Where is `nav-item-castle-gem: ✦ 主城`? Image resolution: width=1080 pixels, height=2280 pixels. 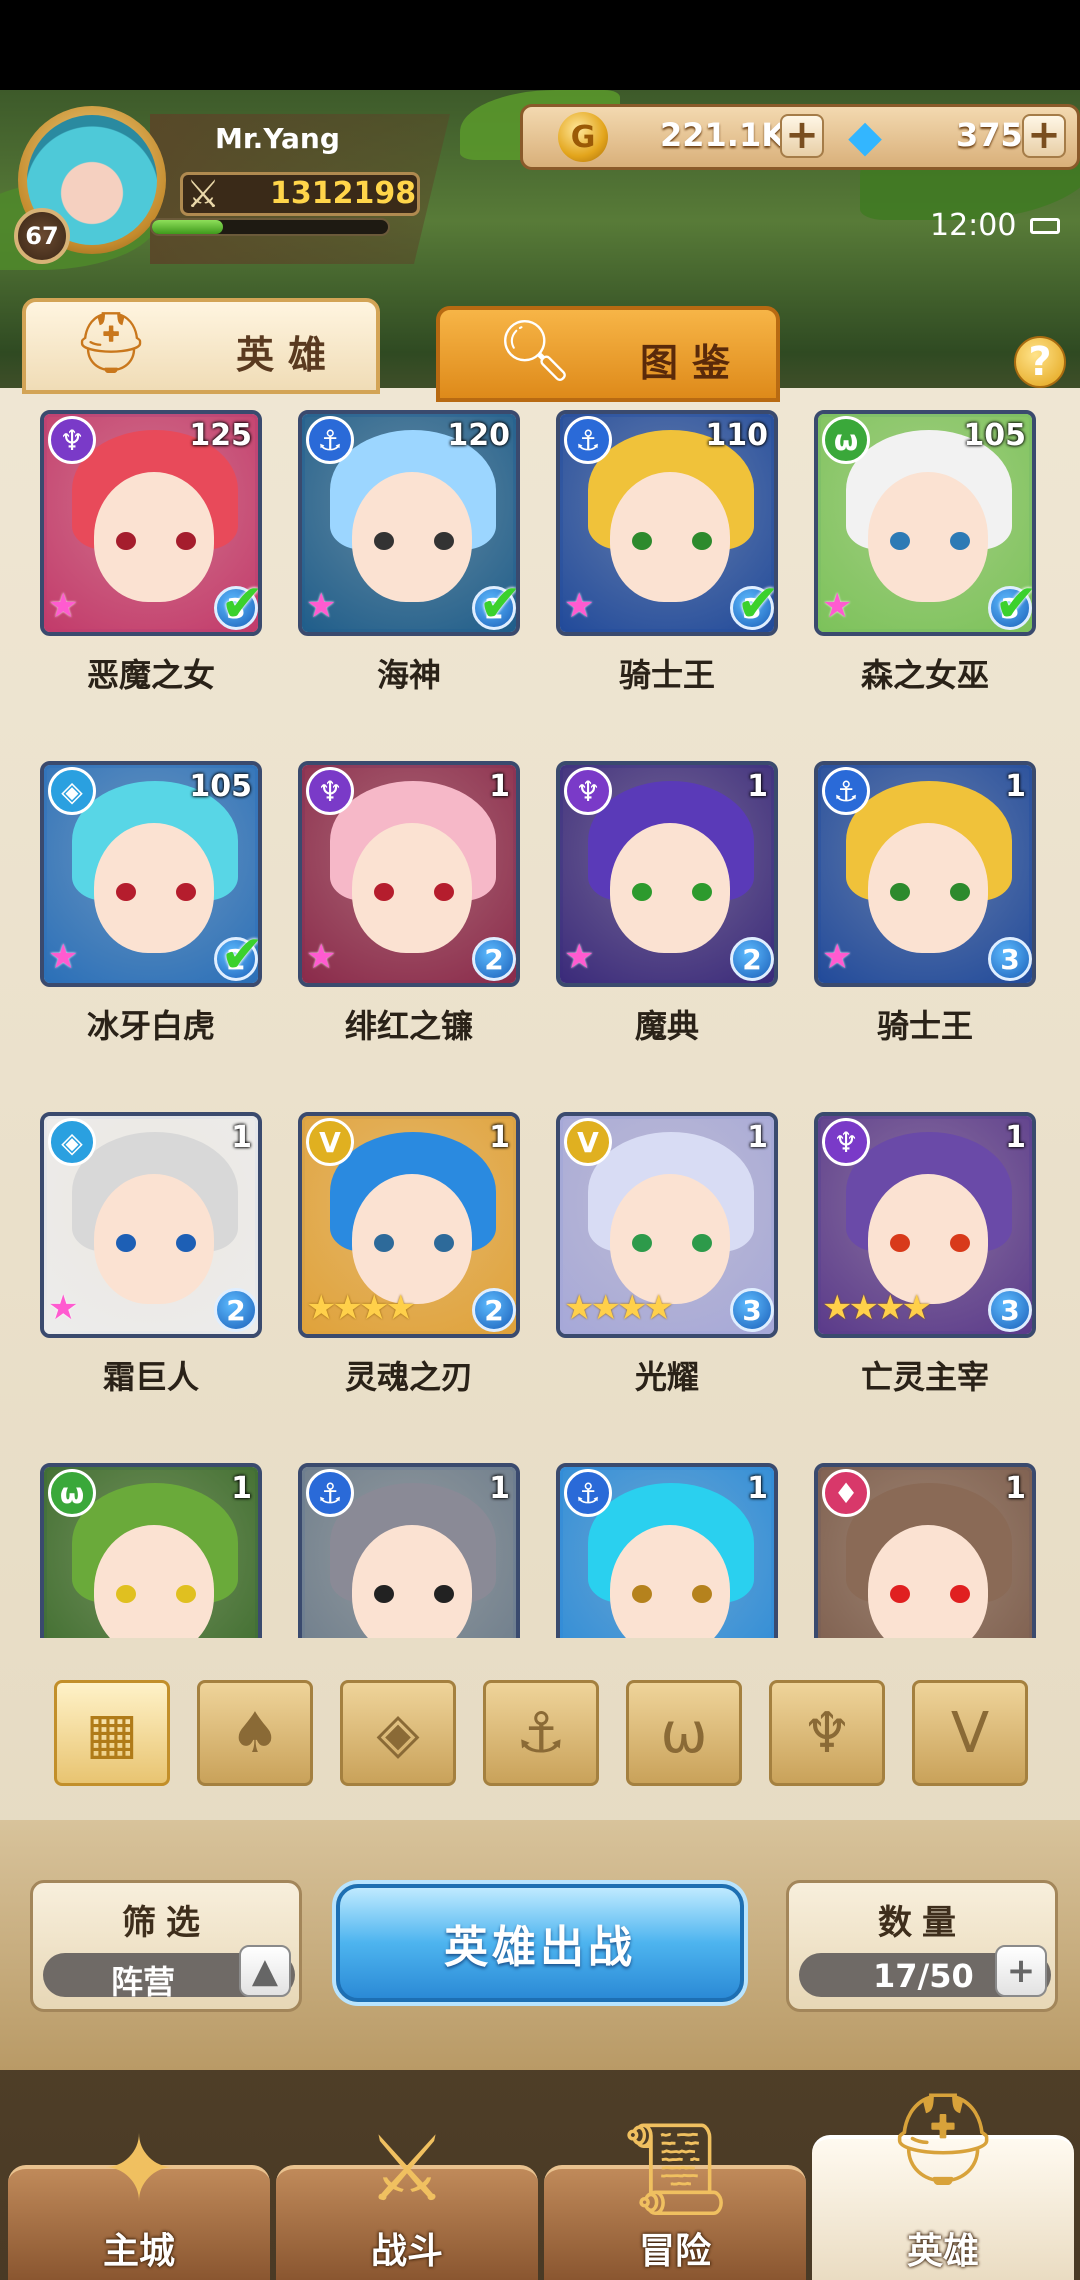 nav-item-castle-gem: ✦ 主城 is located at coordinates (139, 2198).